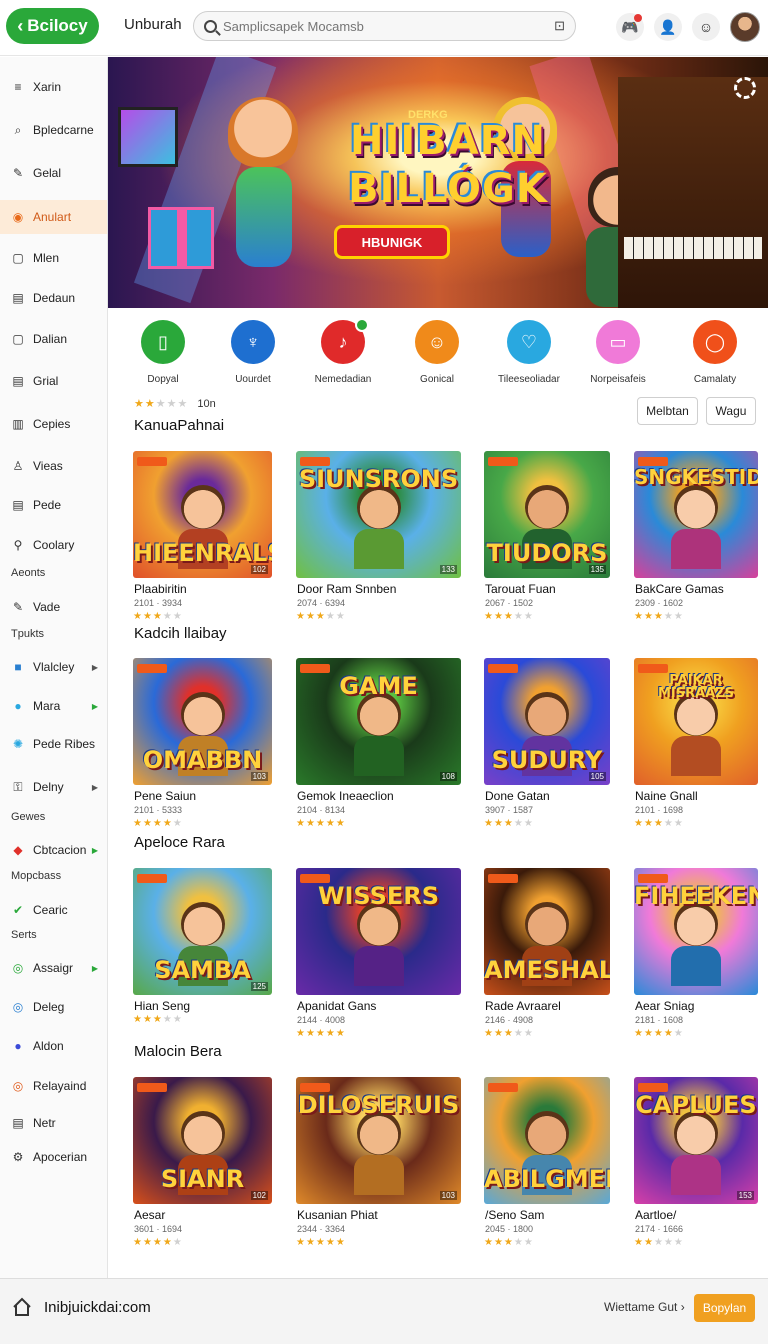  I want to click on footer-action-button: Bopylan, so click(724, 1308).